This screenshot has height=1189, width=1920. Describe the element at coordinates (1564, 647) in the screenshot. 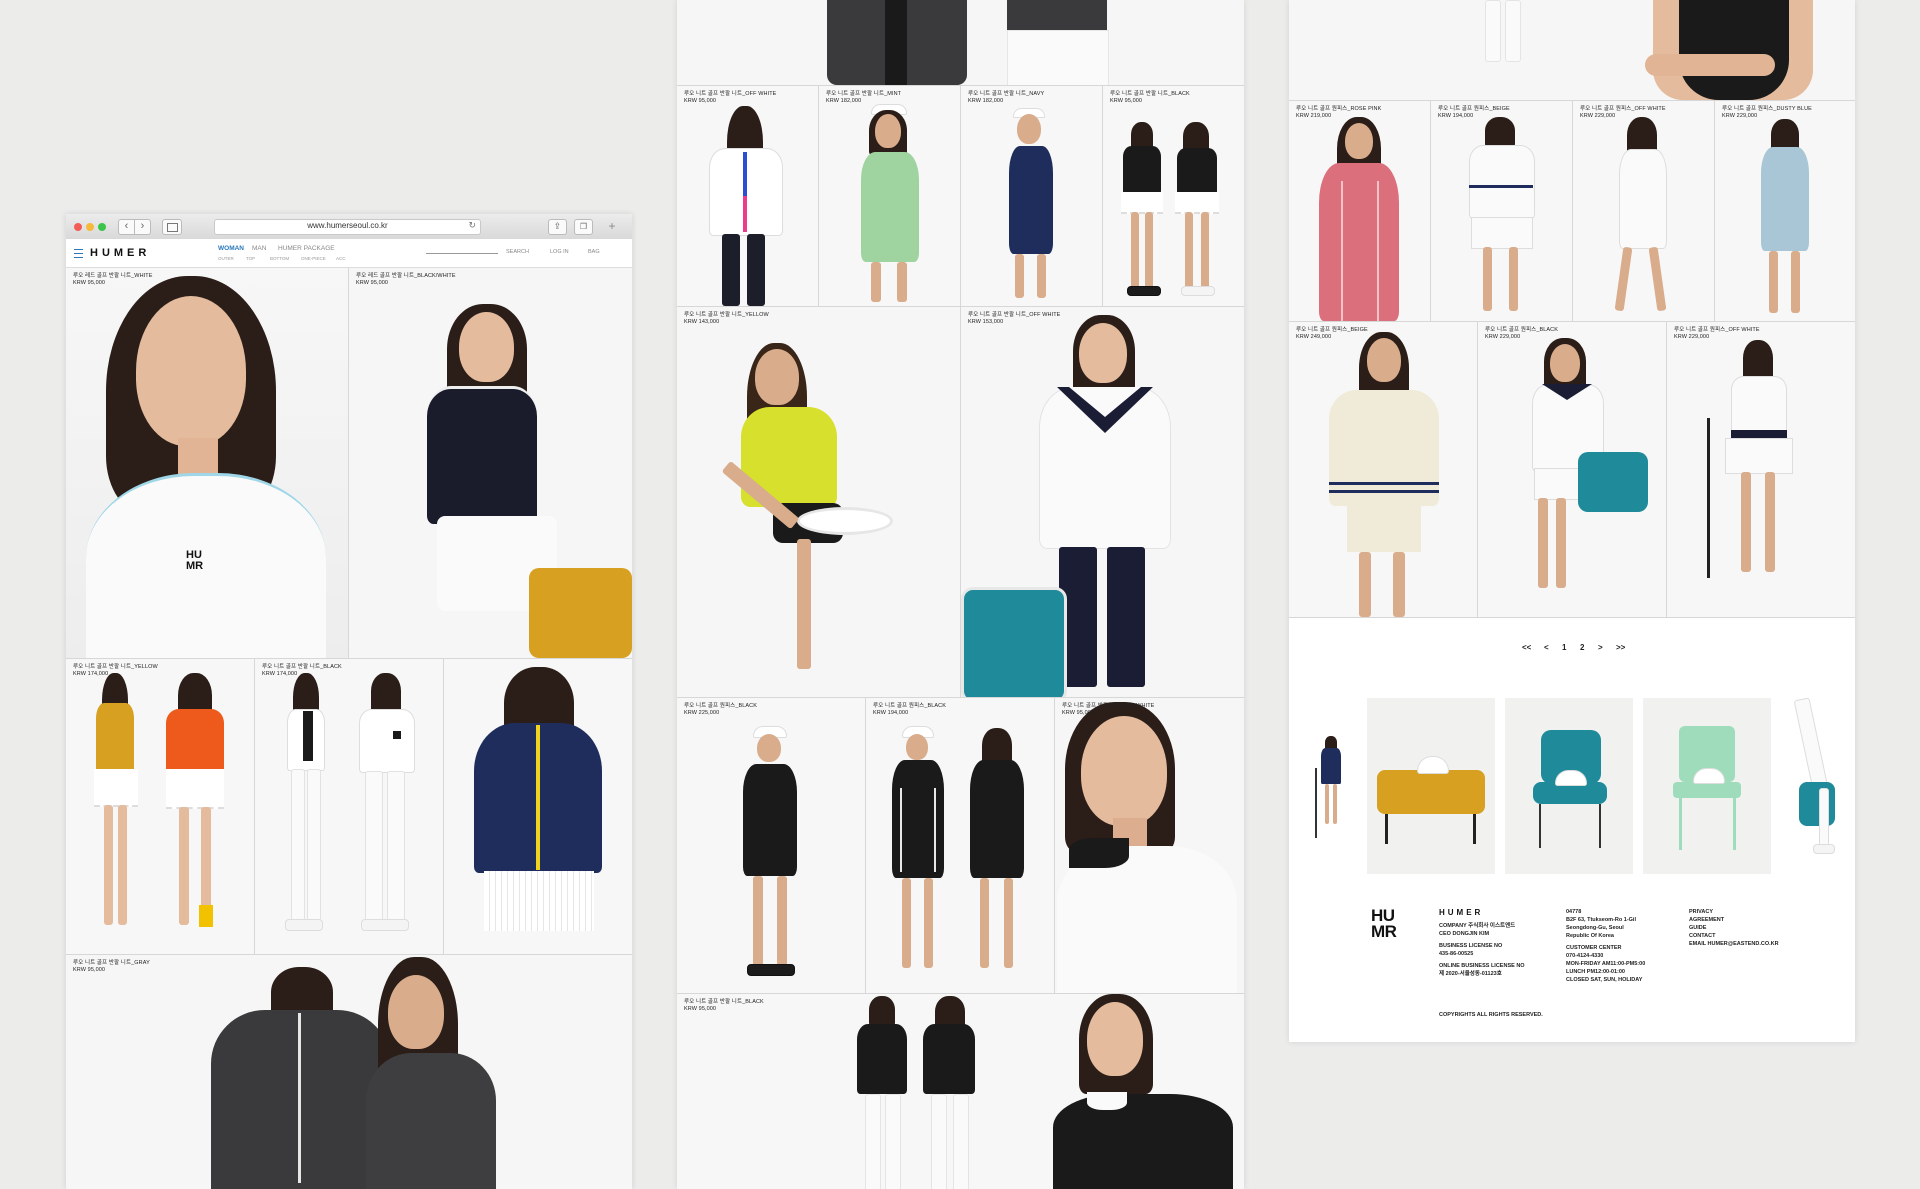

I see `page-1-link: 1` at that location.